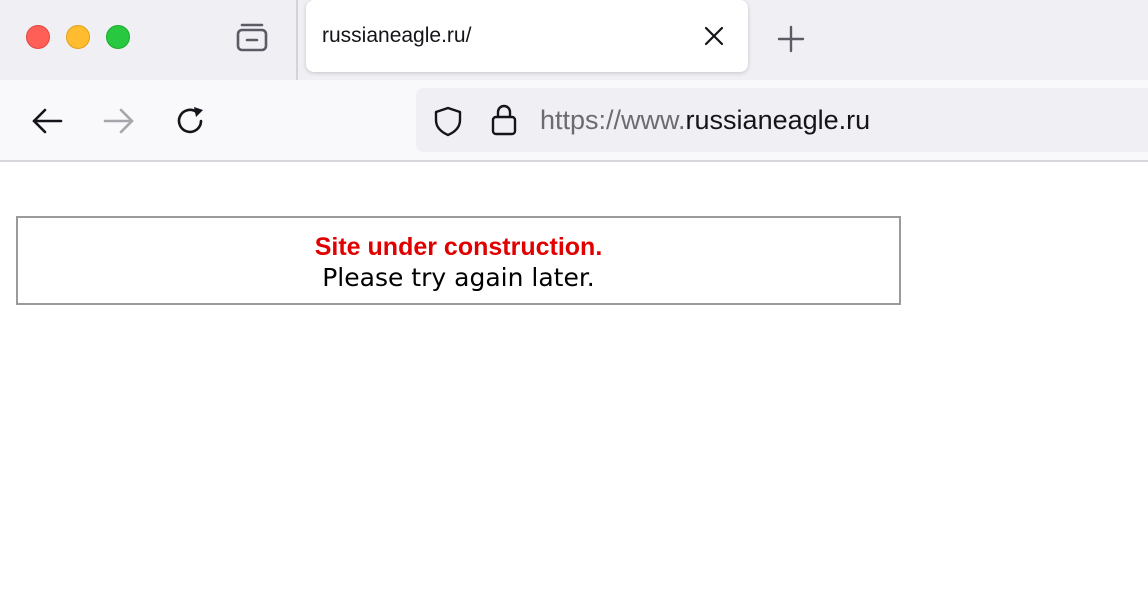 The width and height of the screenshot is (1148, 597). I want to click on lock-icon, so click(504, 120).